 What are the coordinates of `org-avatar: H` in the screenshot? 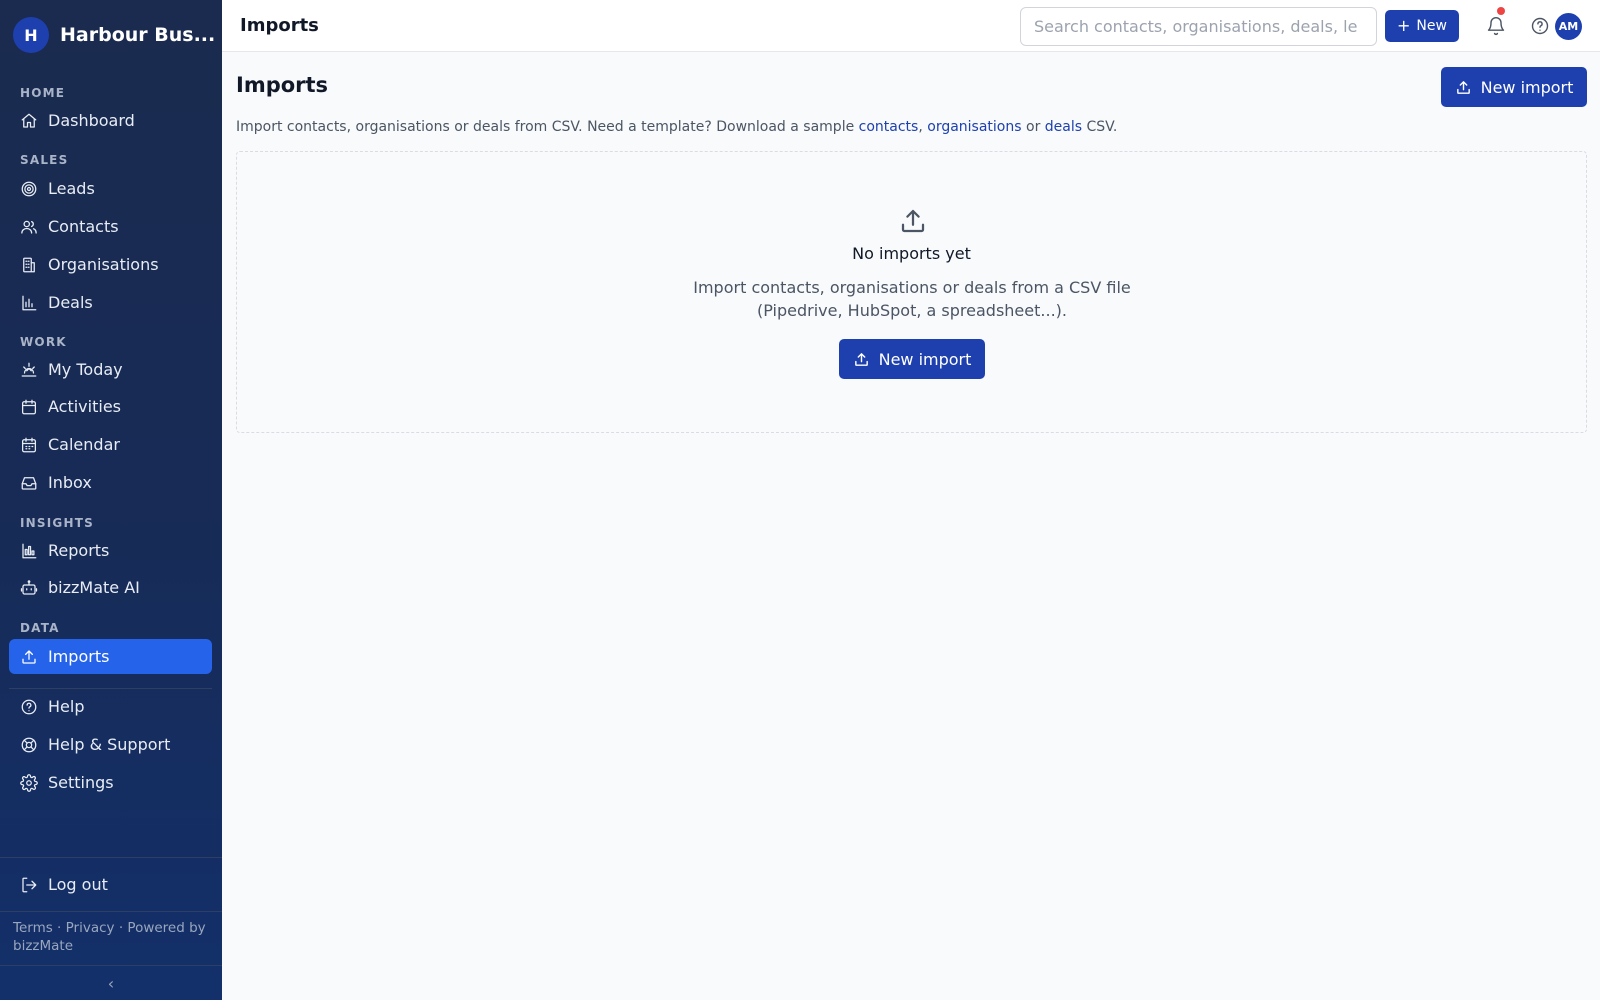 It's located at (31, 35).